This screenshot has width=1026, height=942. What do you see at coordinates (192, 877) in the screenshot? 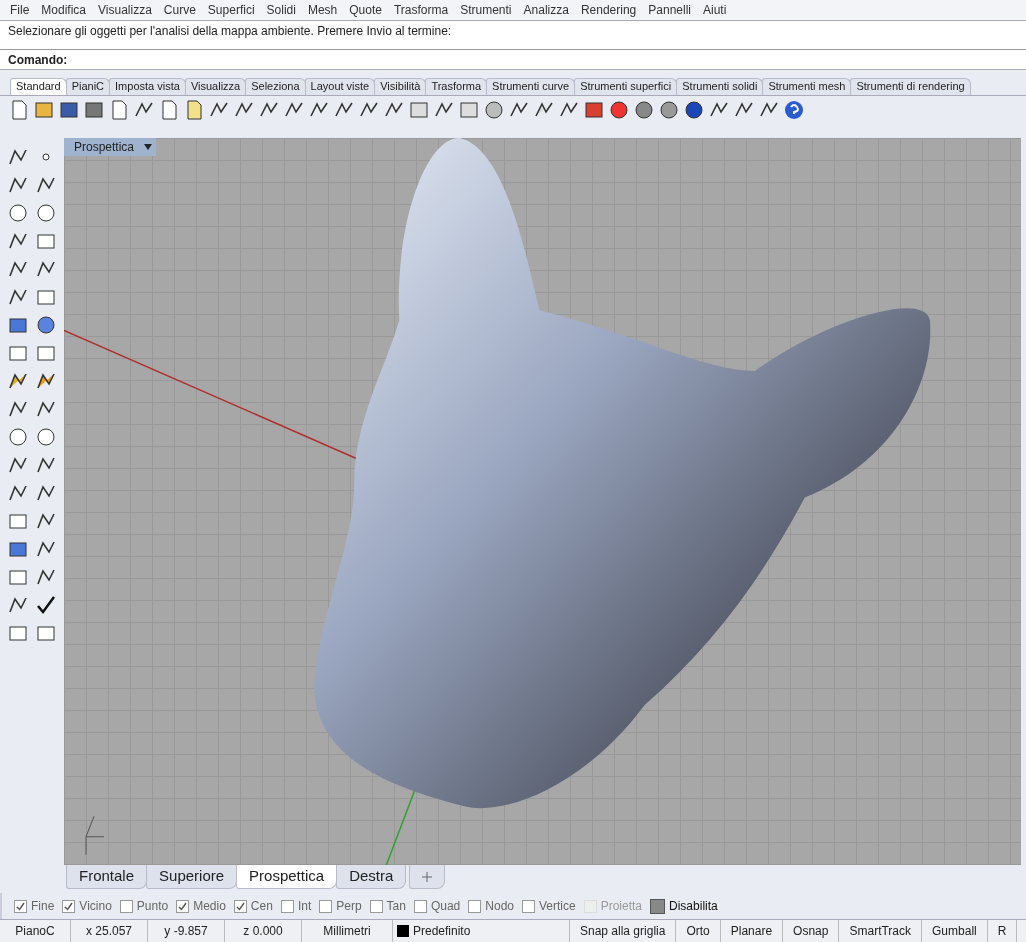
I see `viewport-tab: Superiore` at bounding box center [192, 877].